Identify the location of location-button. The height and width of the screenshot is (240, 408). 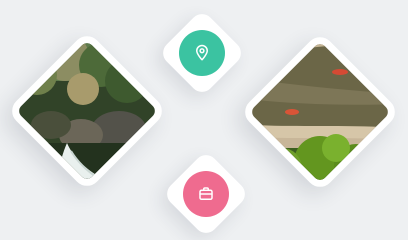
(202, 53).